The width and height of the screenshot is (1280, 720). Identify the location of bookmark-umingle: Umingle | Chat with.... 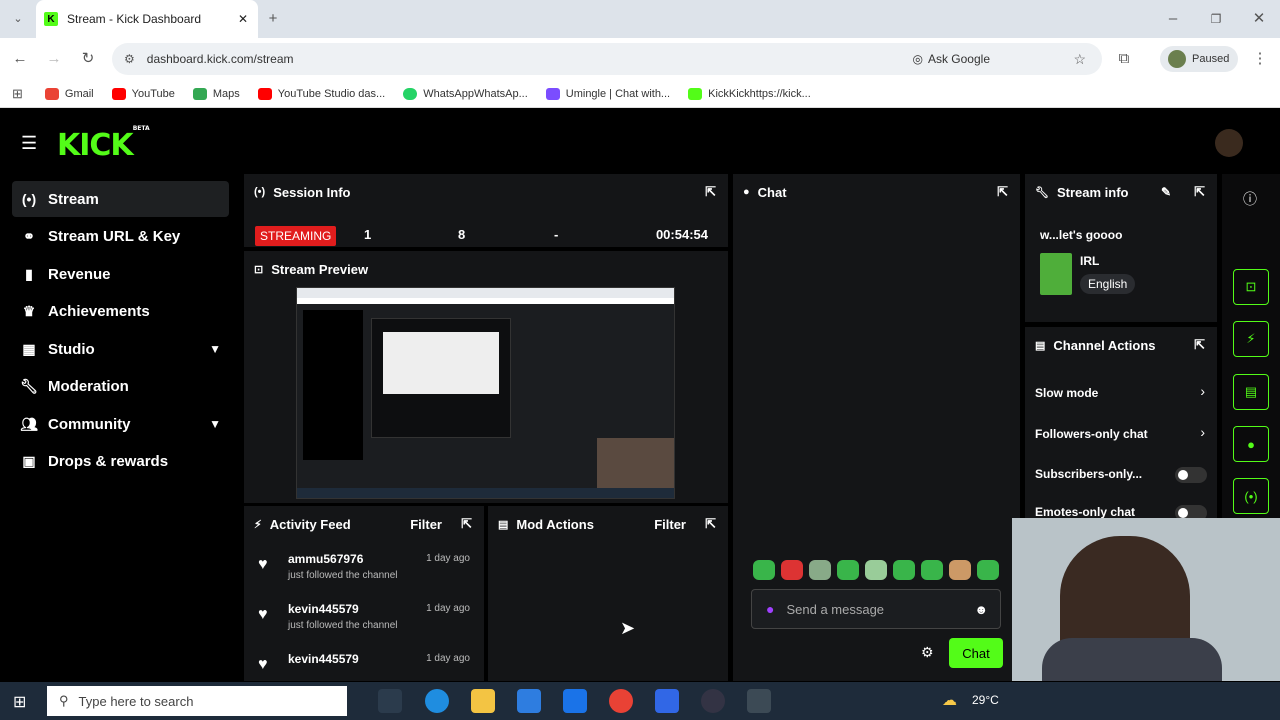
(607, 93).